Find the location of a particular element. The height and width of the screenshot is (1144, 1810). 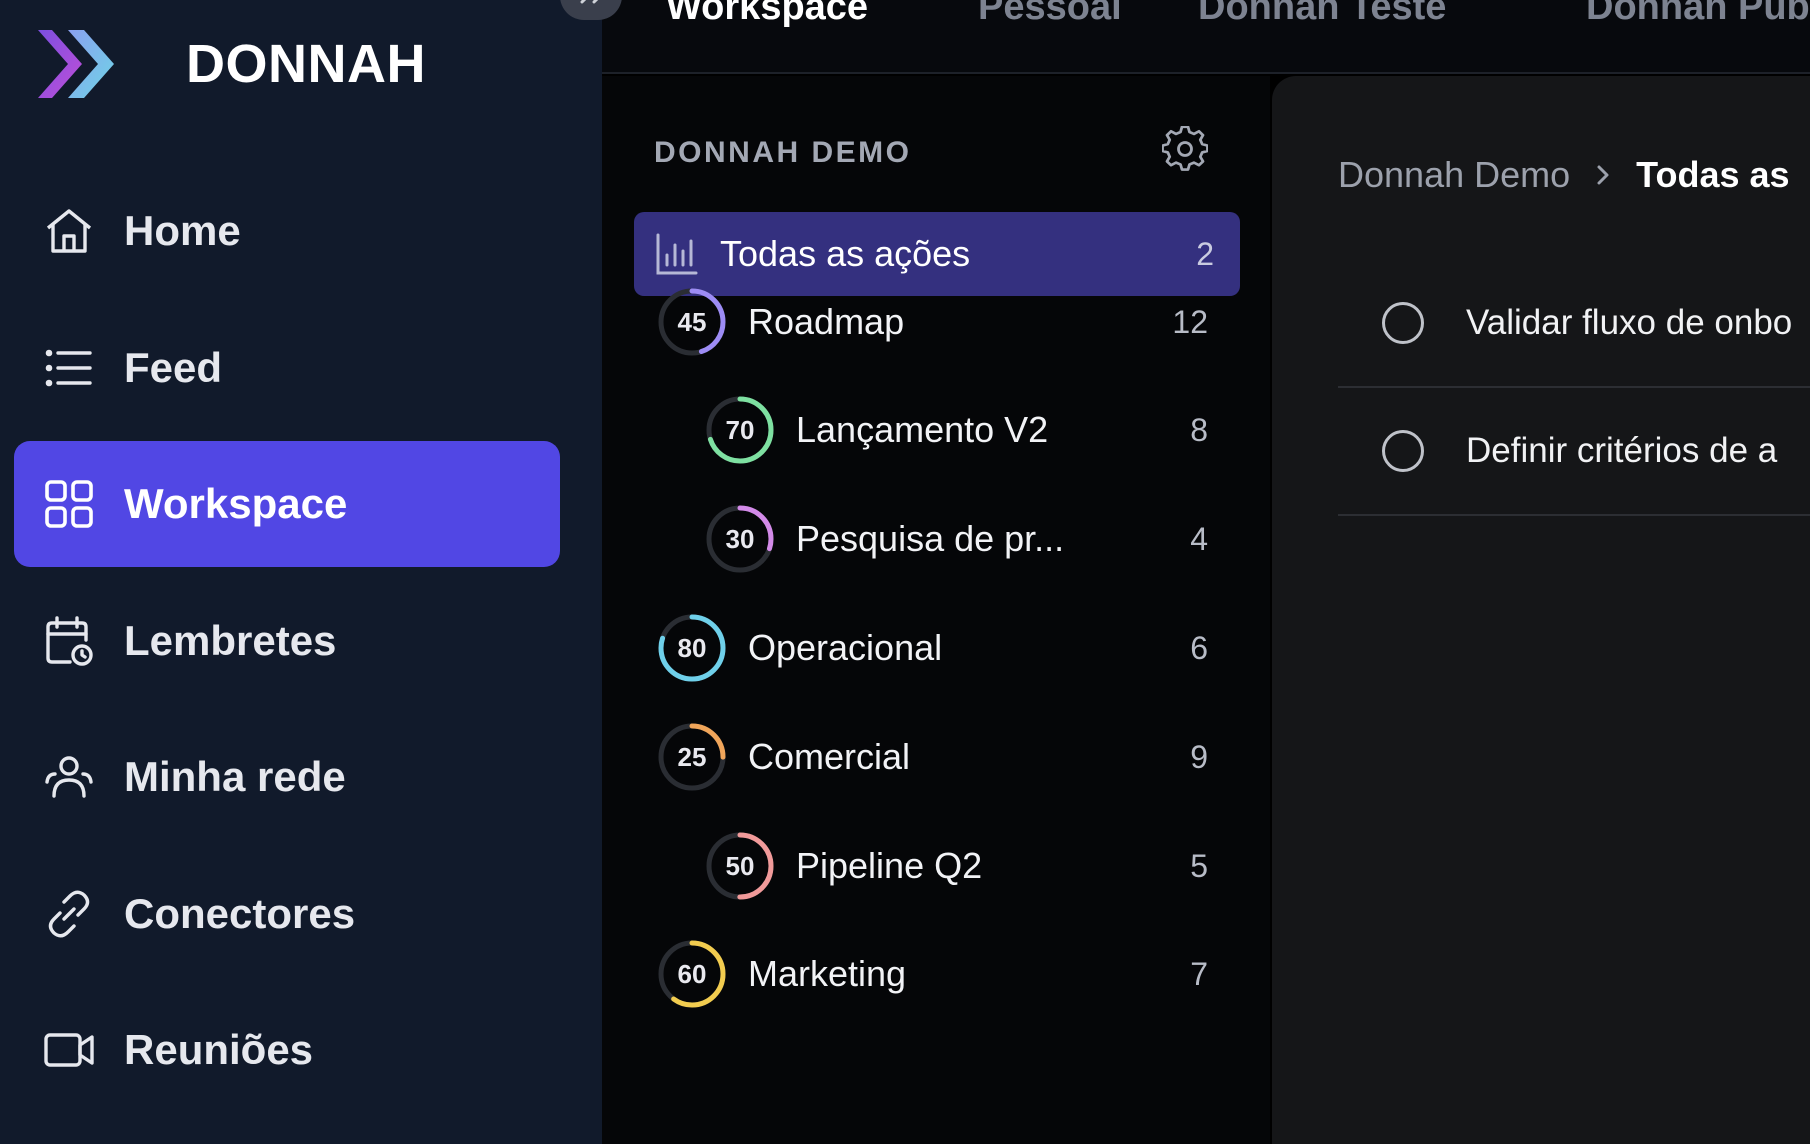

project-count: 4 is located at coordinates (1199, 538).